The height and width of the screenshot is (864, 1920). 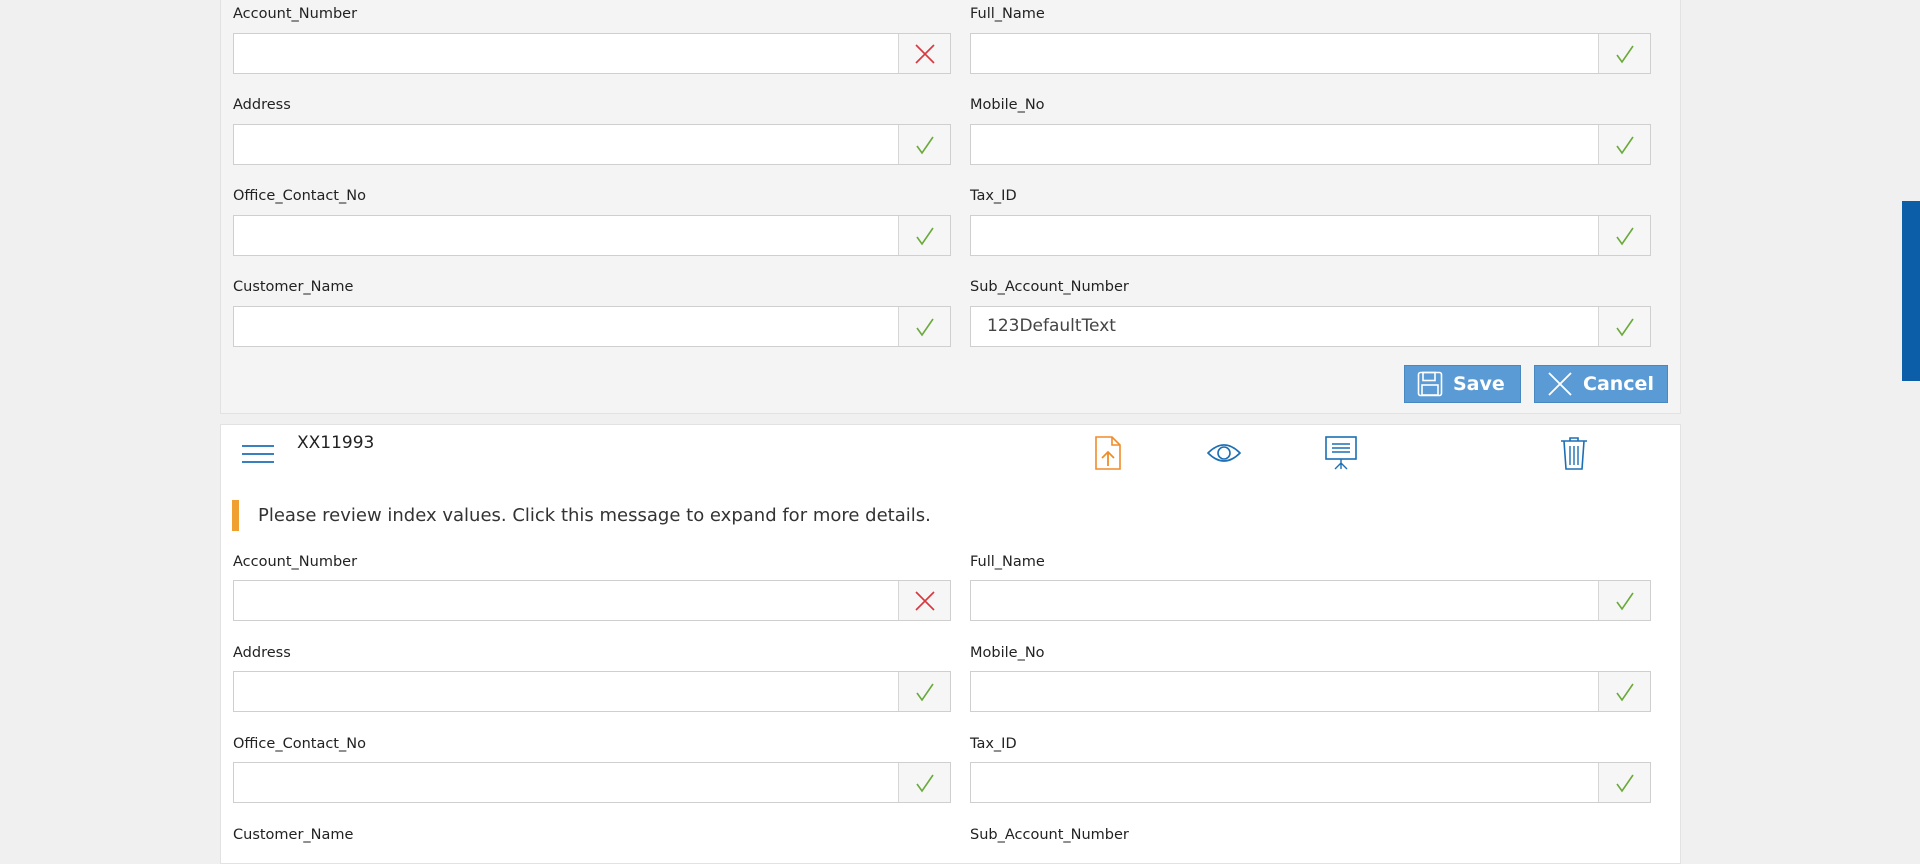 I want to click on warning-indicator, so click(x=235, y=515).